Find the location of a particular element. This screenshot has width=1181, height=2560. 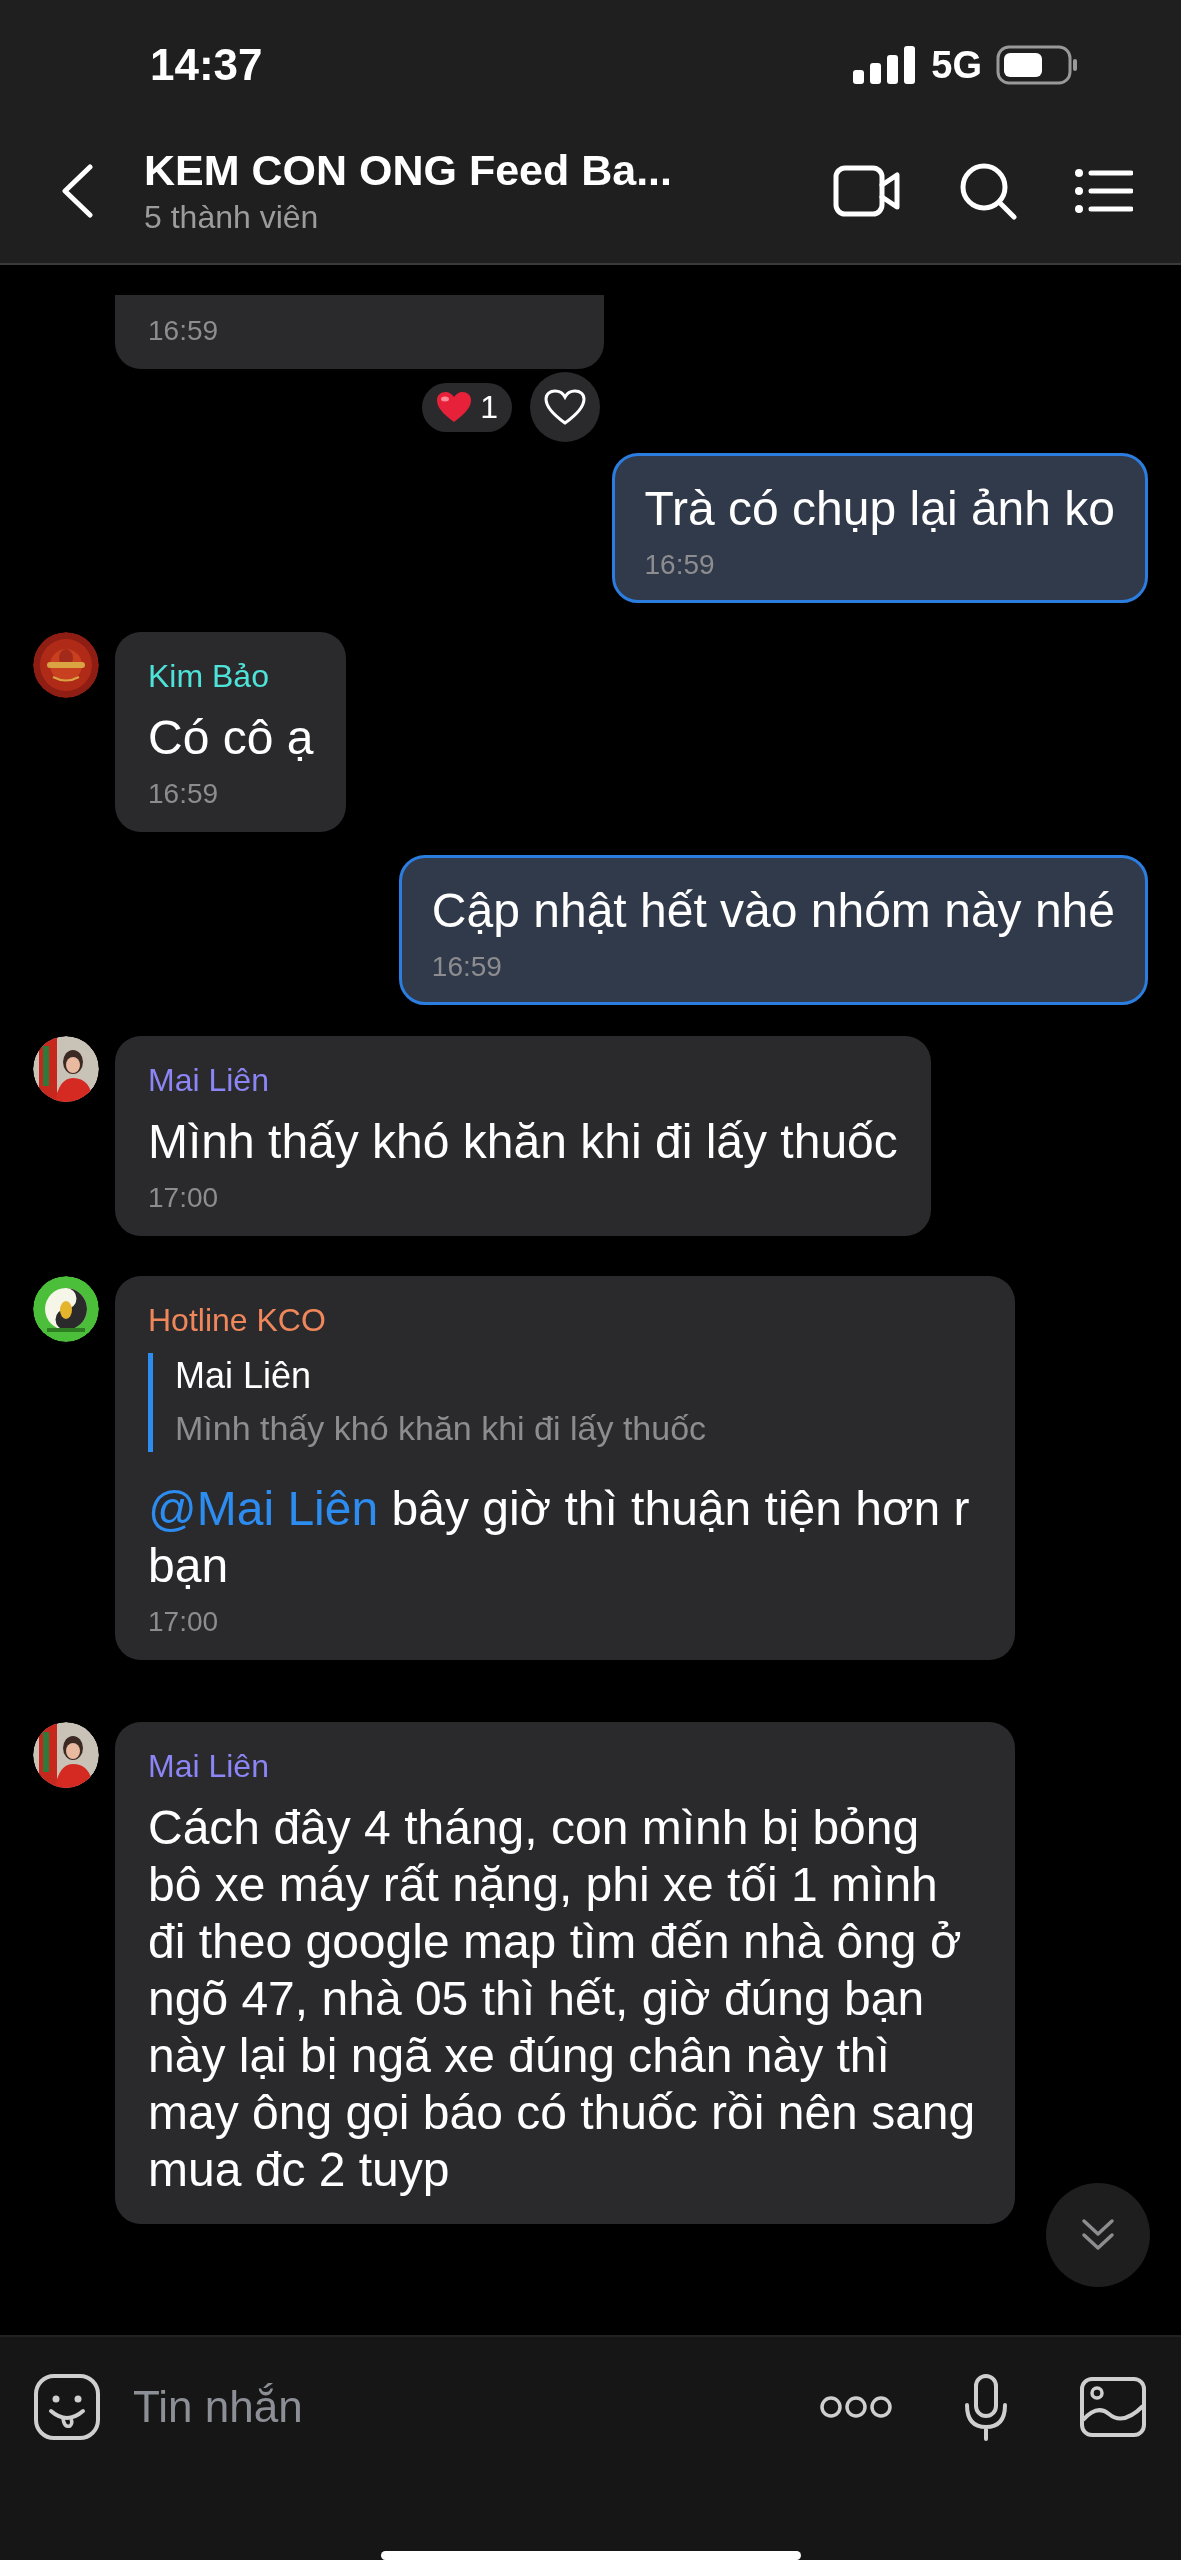

search-icon is located at coordinates (988, 190).